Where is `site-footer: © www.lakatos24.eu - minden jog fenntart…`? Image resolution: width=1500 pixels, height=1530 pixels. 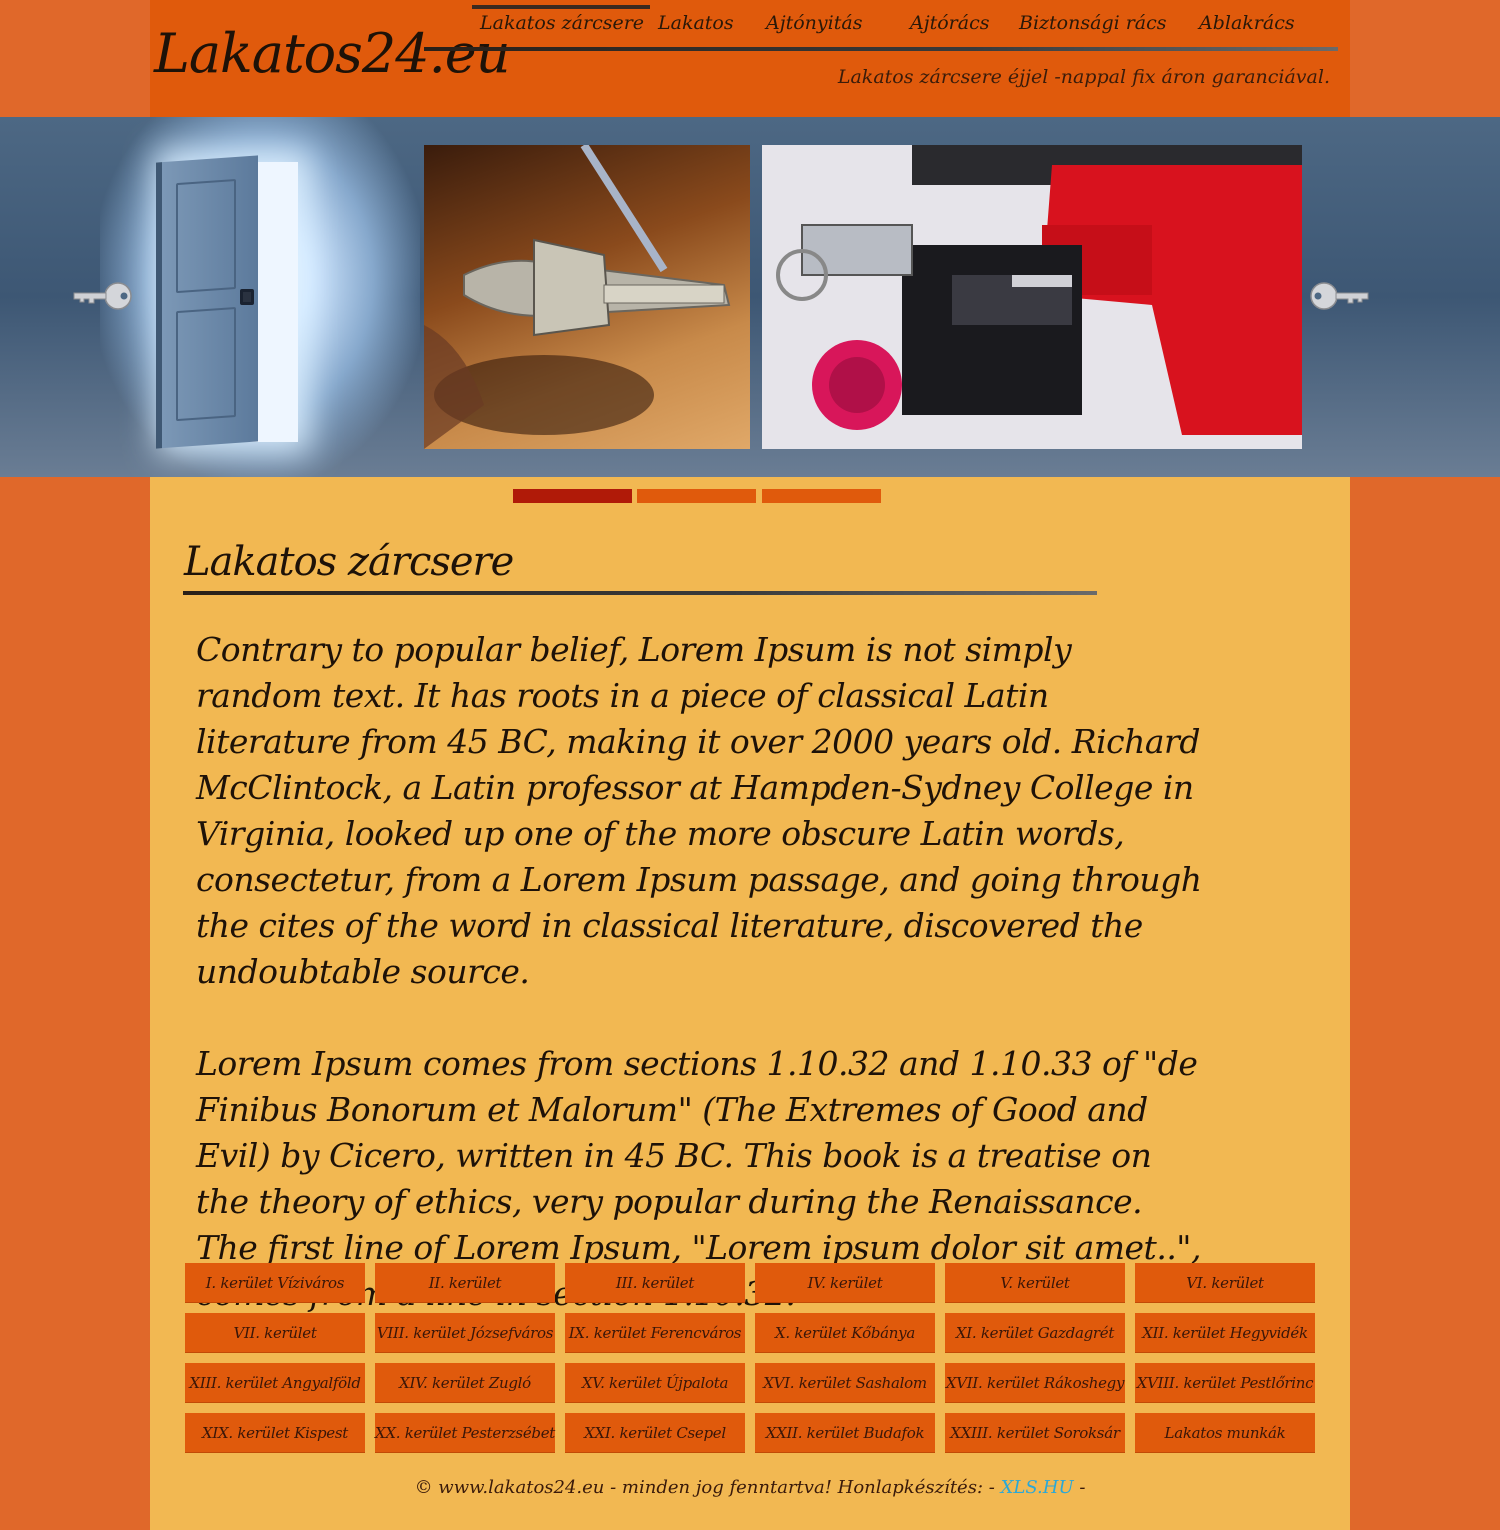 site-footer: © www.lakatos24.eu - minden jog fenntart… is located at coordinates (750, 1487).